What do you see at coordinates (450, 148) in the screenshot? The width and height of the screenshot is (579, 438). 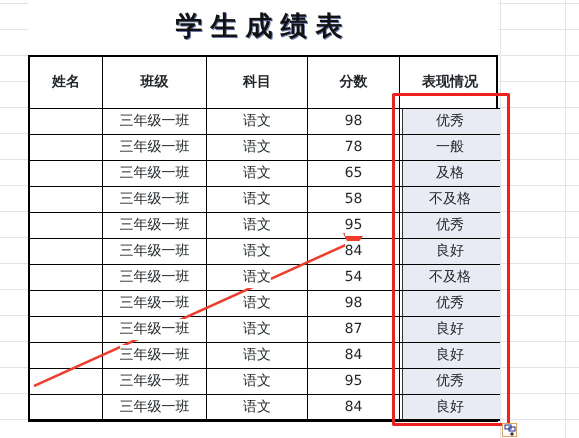 I see `table-cell: 一般` at bounding box center [450, 148].